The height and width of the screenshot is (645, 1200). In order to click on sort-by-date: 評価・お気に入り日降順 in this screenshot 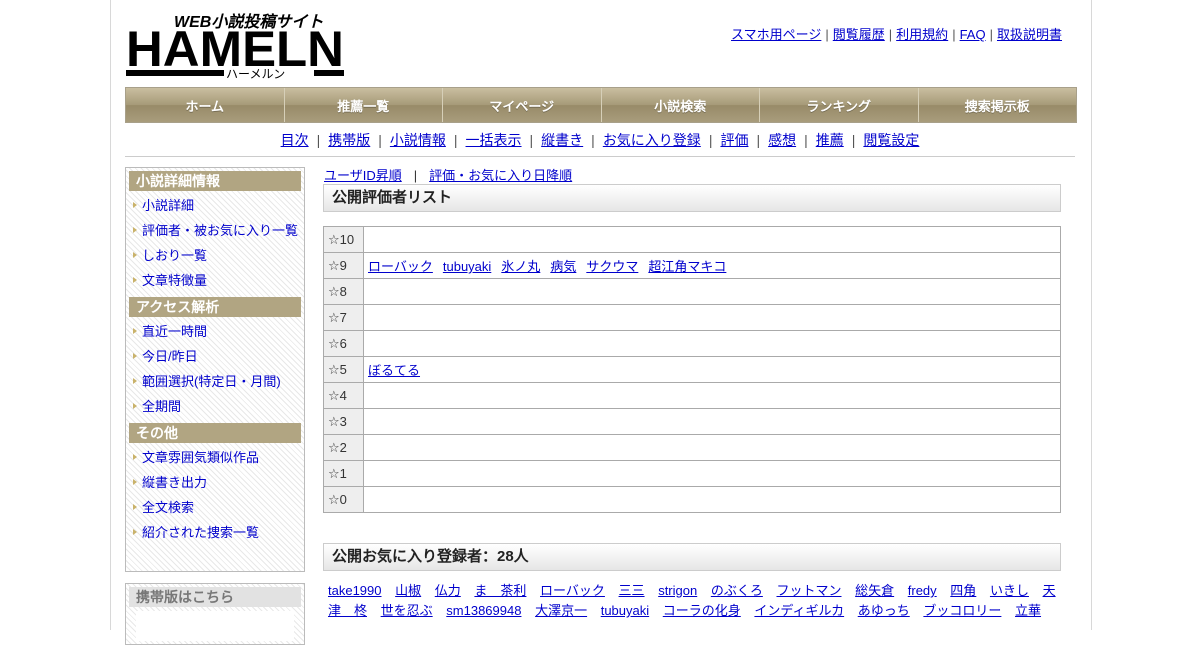, I will do `click(500, 175)`.